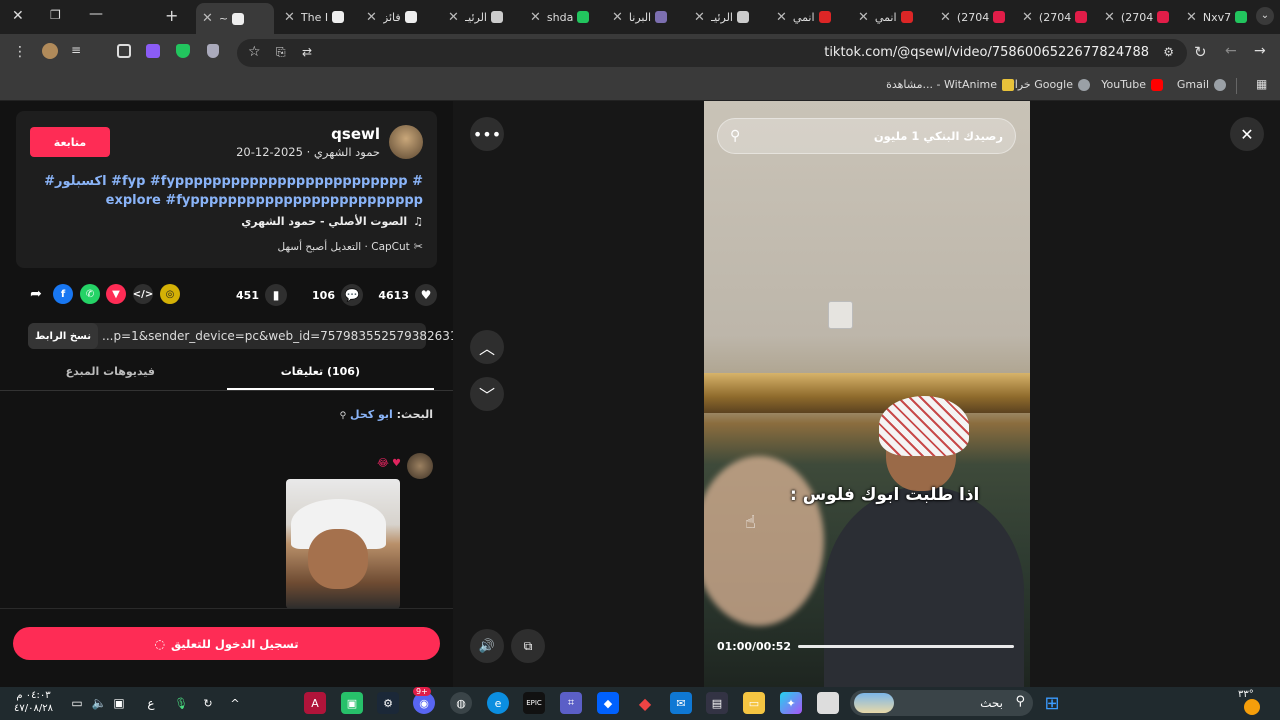 The image size is (1280, 720). I want to click on shield-extension-icon, so click(183, 51).